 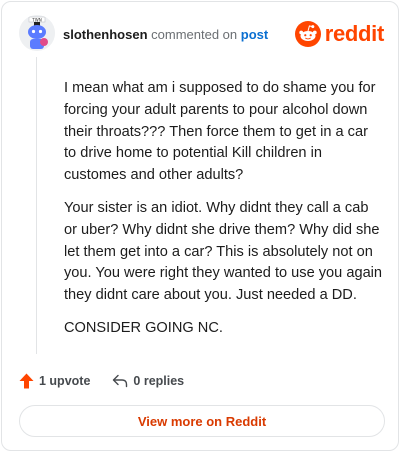 I want to click on username-link: slothenhosen, so click(x=105, y=34).